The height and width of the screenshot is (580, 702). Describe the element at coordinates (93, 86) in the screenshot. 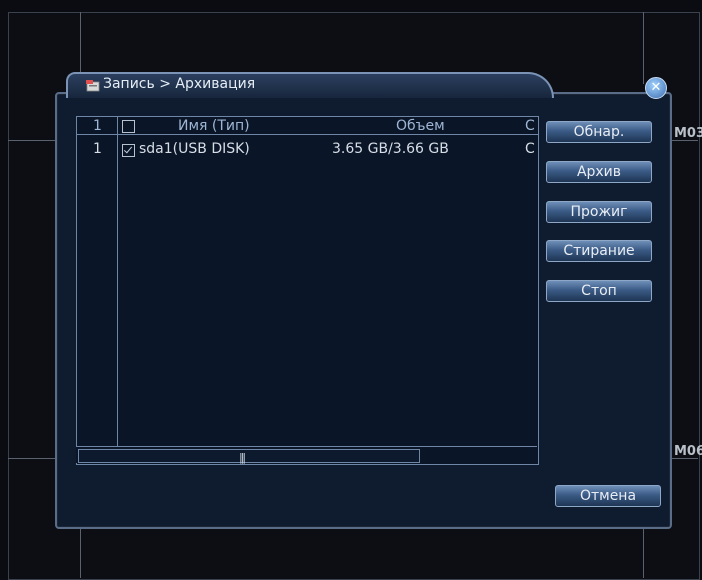

I see `archive-icon` at that location.